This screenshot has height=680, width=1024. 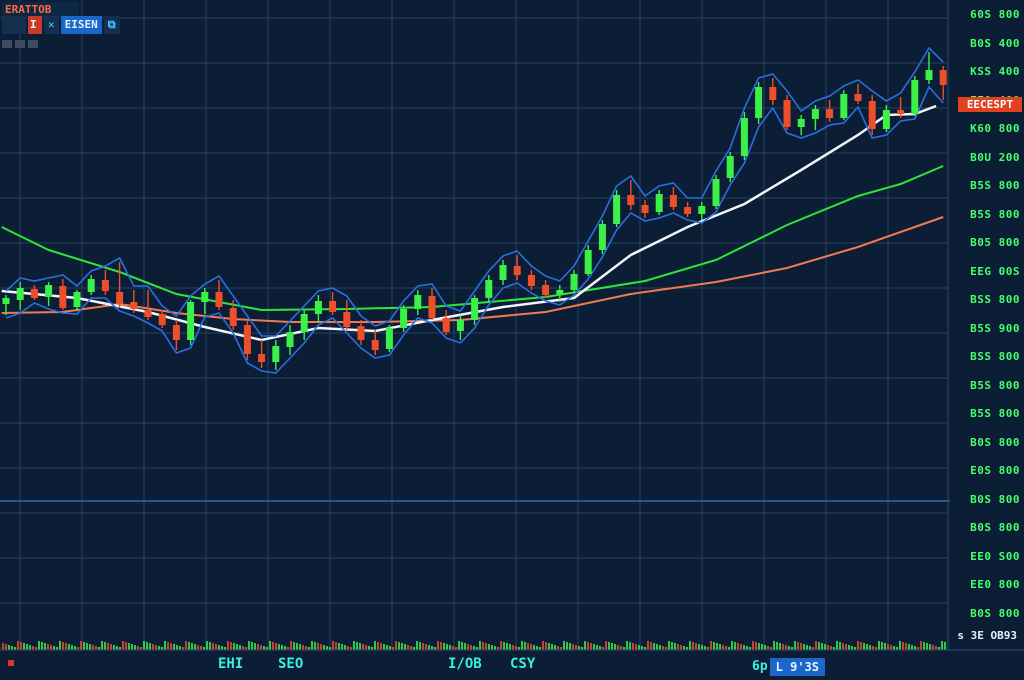 I want to click on settings-icon: ⧉, so click(x=111, y=25).